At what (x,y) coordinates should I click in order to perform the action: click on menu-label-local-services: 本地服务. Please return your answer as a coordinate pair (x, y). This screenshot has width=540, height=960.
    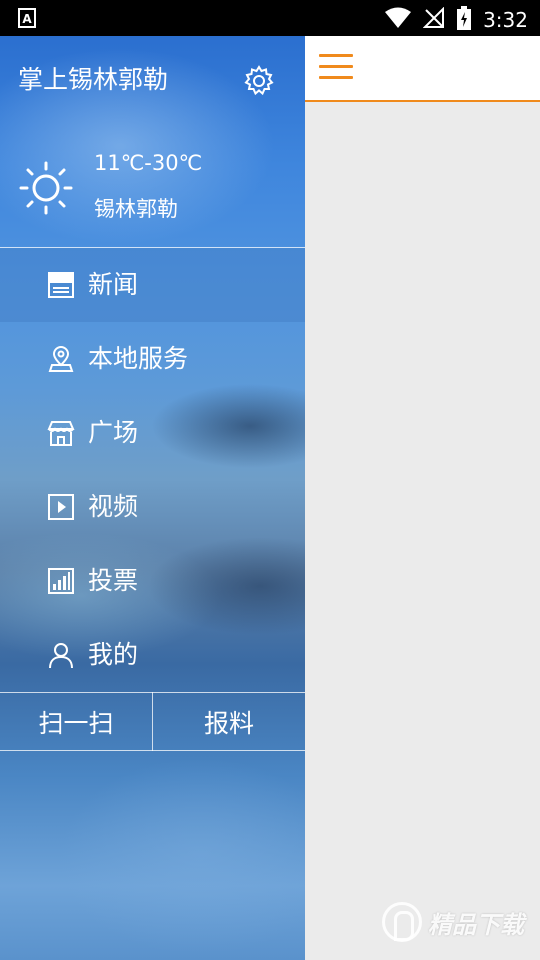
    Looking at the image, I should click on (138, 358).